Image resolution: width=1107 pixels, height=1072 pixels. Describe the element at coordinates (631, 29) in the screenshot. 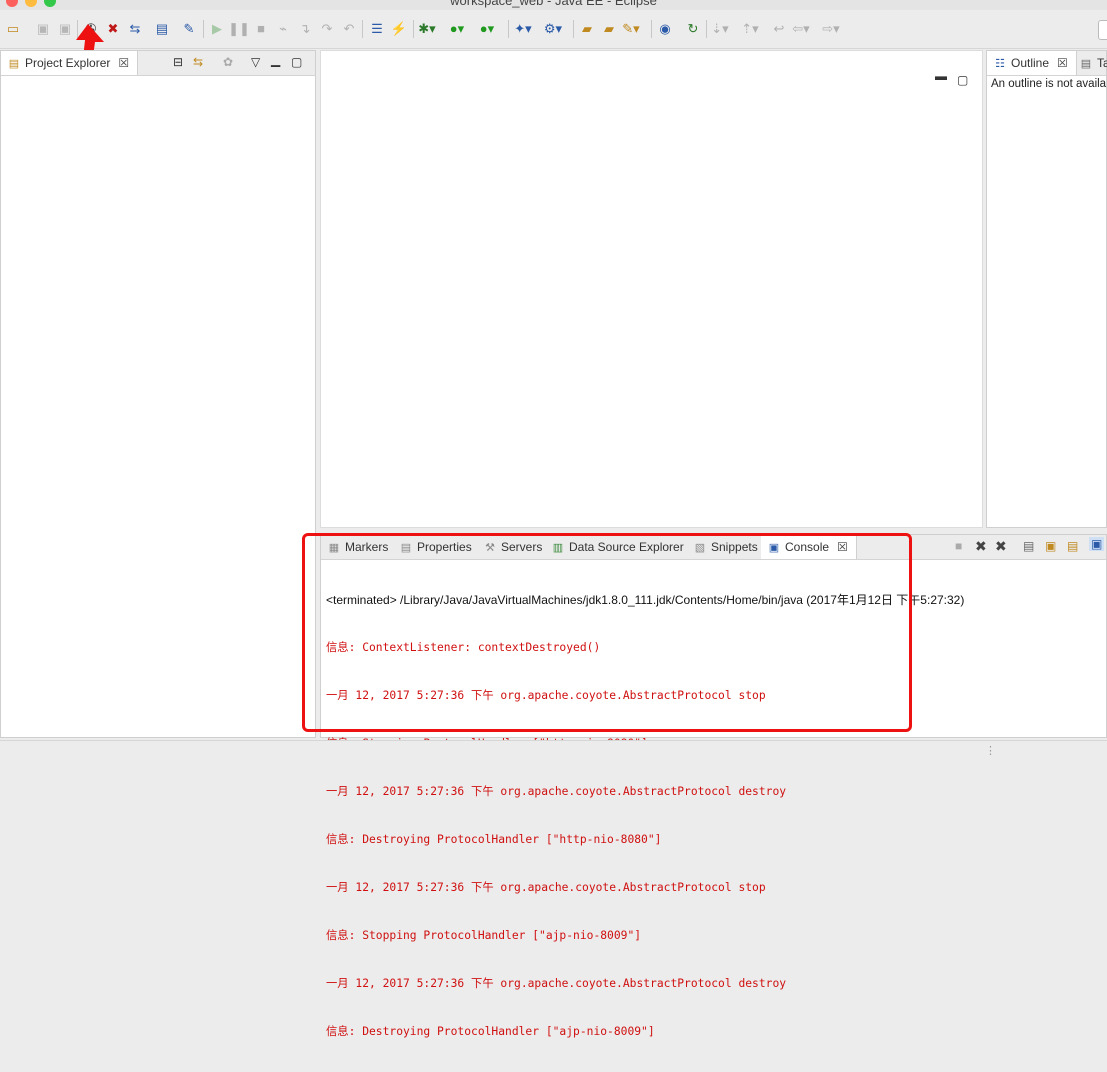

I see `search-icon: ✎▾` at that location.